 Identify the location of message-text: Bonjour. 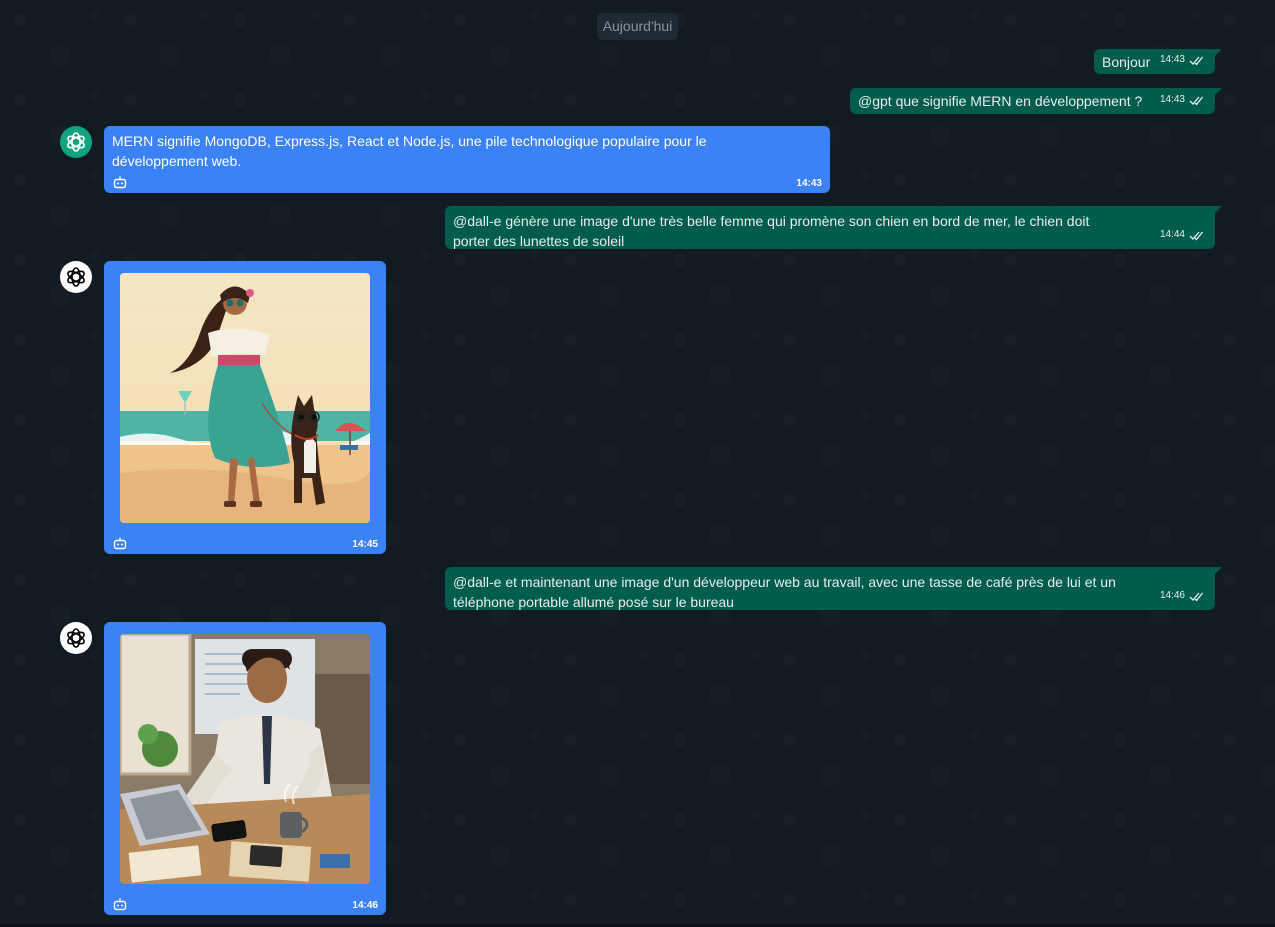
(1126, 62).